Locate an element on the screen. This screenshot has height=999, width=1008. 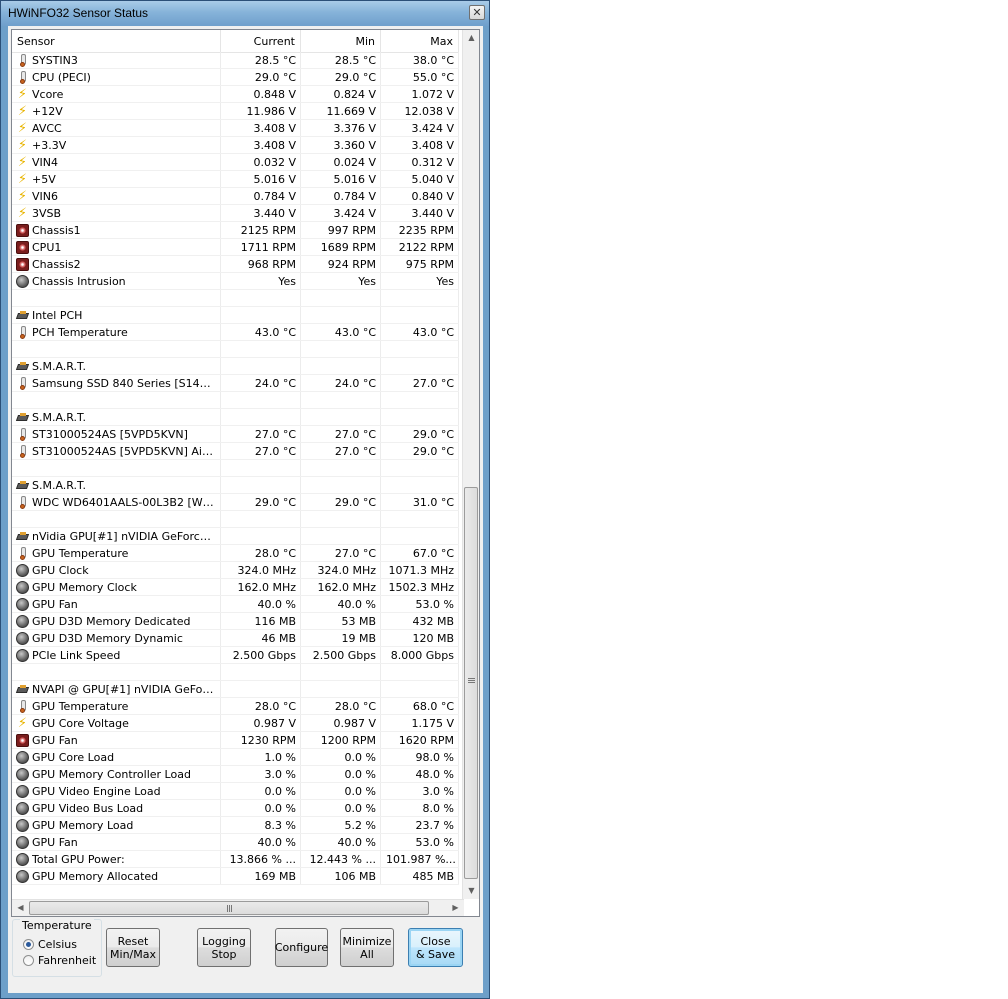
horizontal-scroll-thumb is located at coordinates (229, 908).